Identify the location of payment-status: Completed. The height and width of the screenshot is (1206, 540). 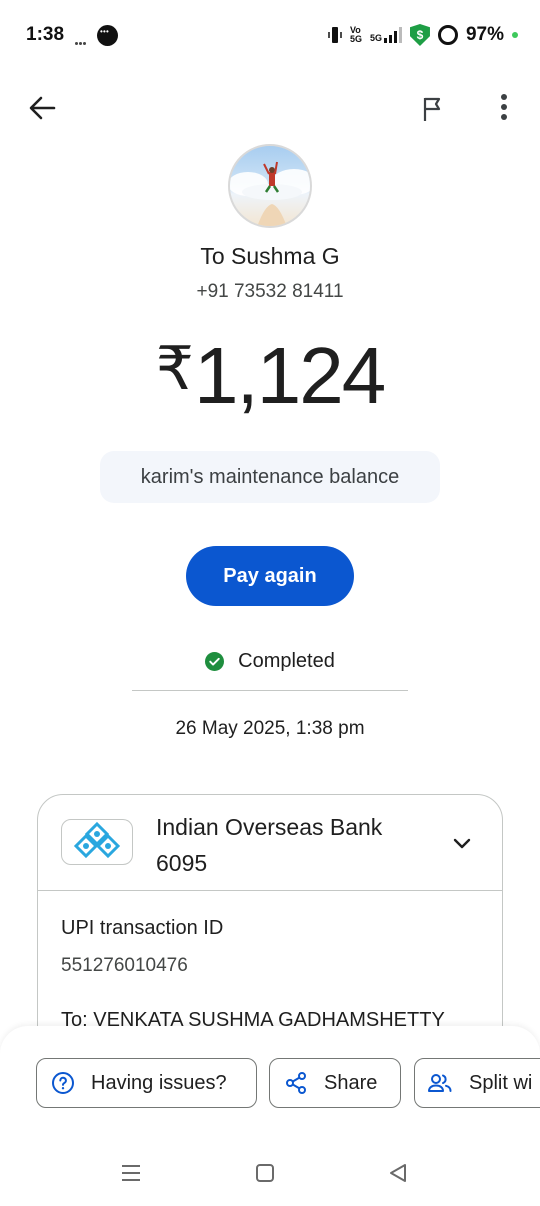
(270, 661).